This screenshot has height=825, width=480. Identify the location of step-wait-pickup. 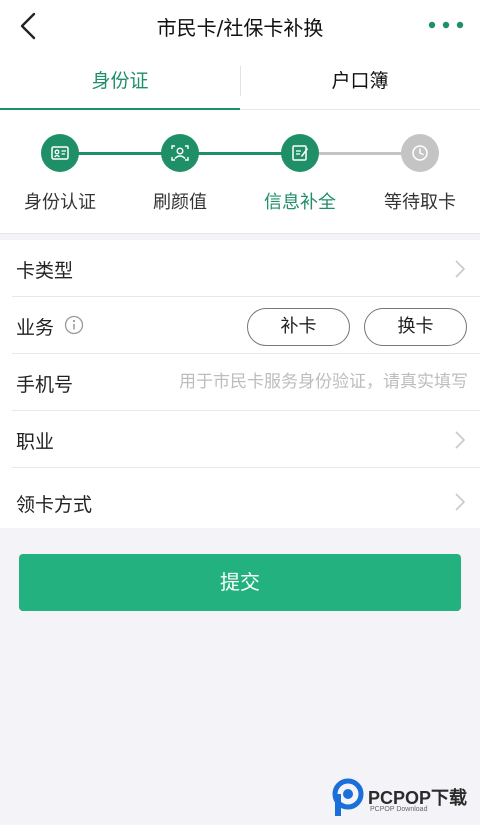
(420, 153).